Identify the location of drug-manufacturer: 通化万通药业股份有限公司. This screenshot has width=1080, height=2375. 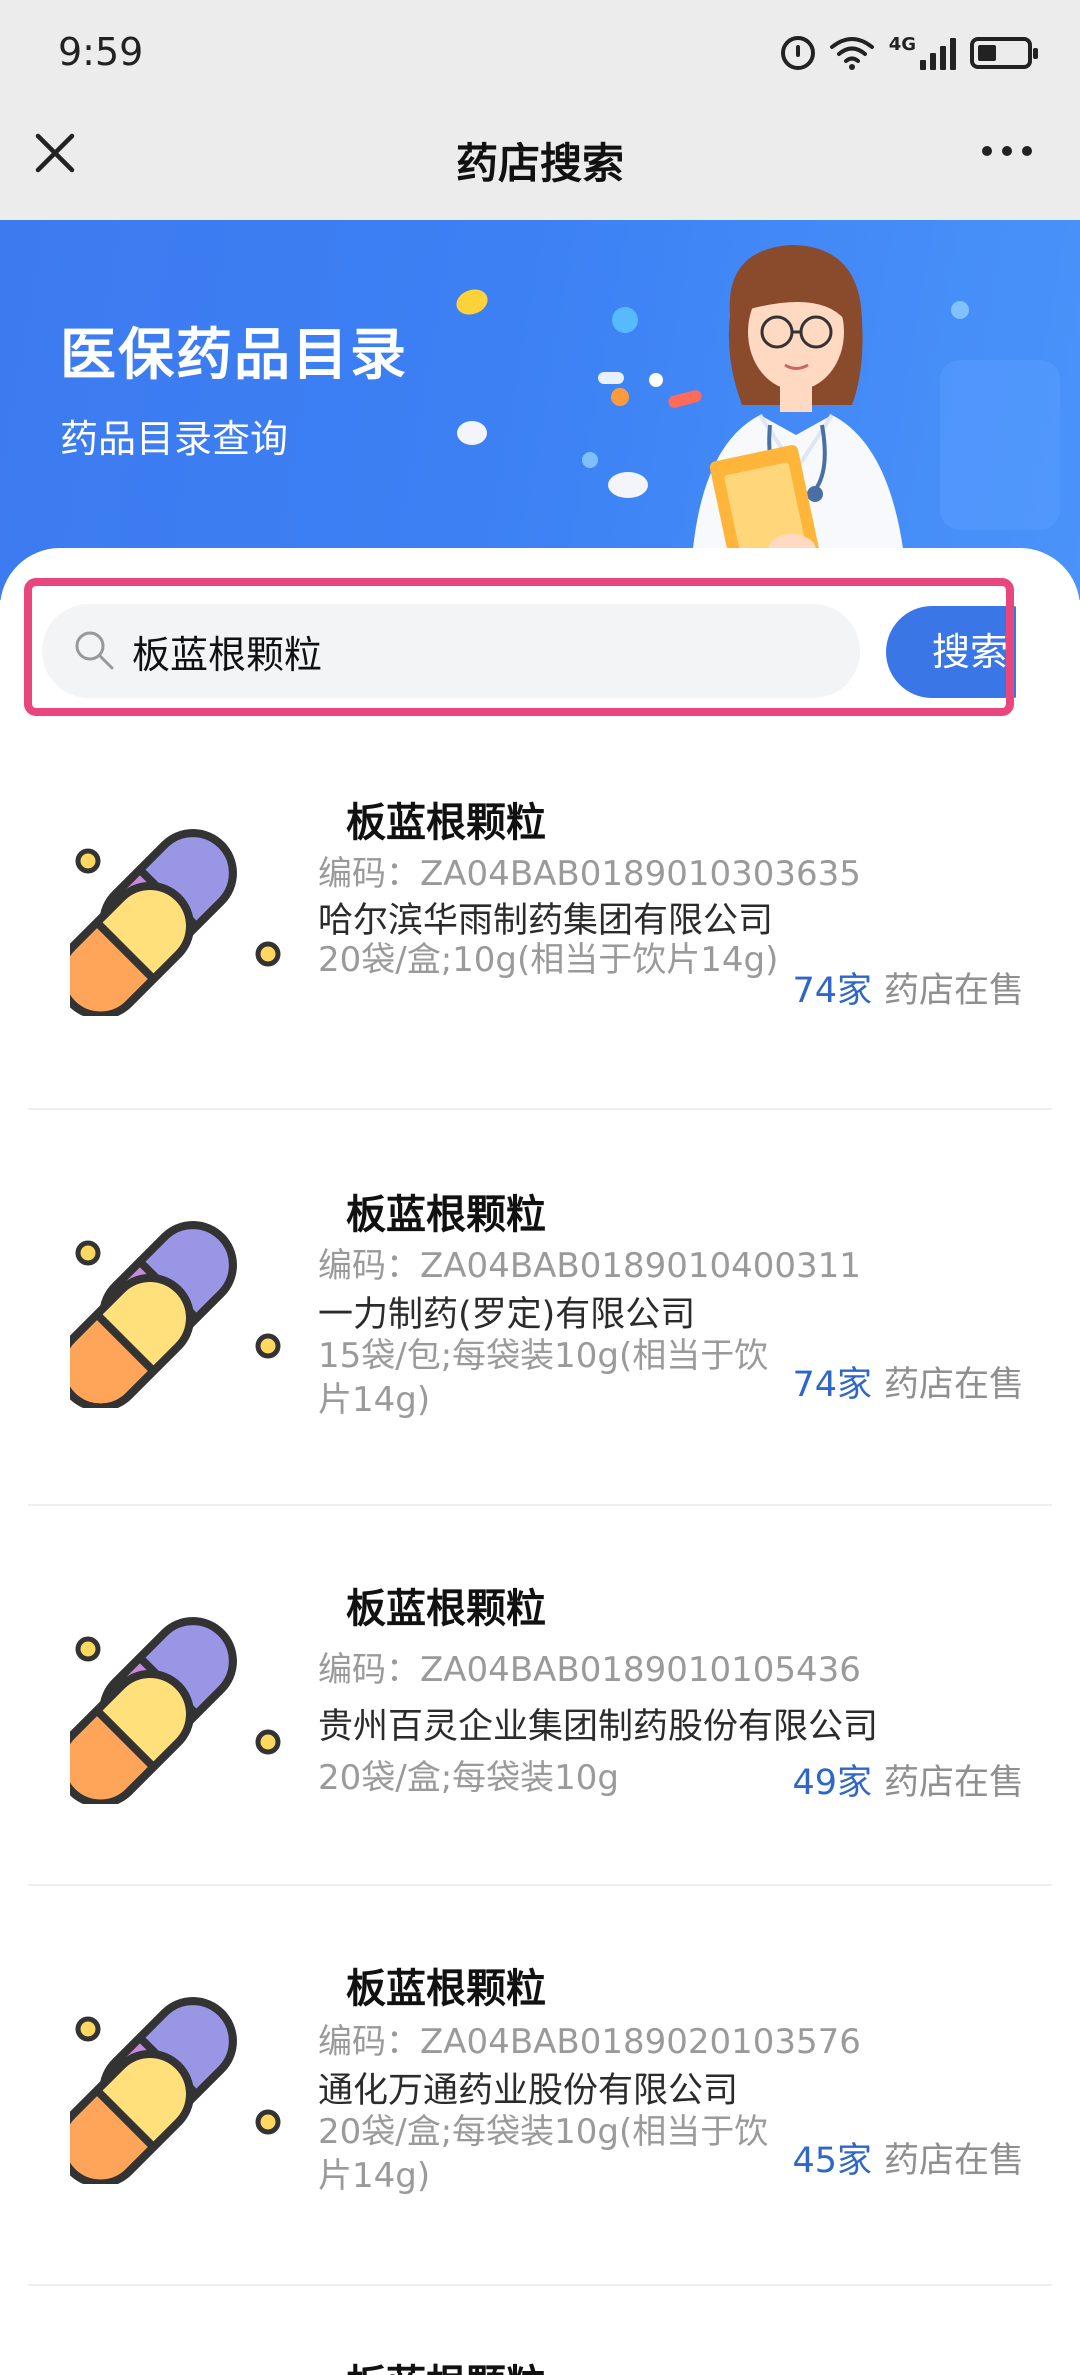
(528, 2091).